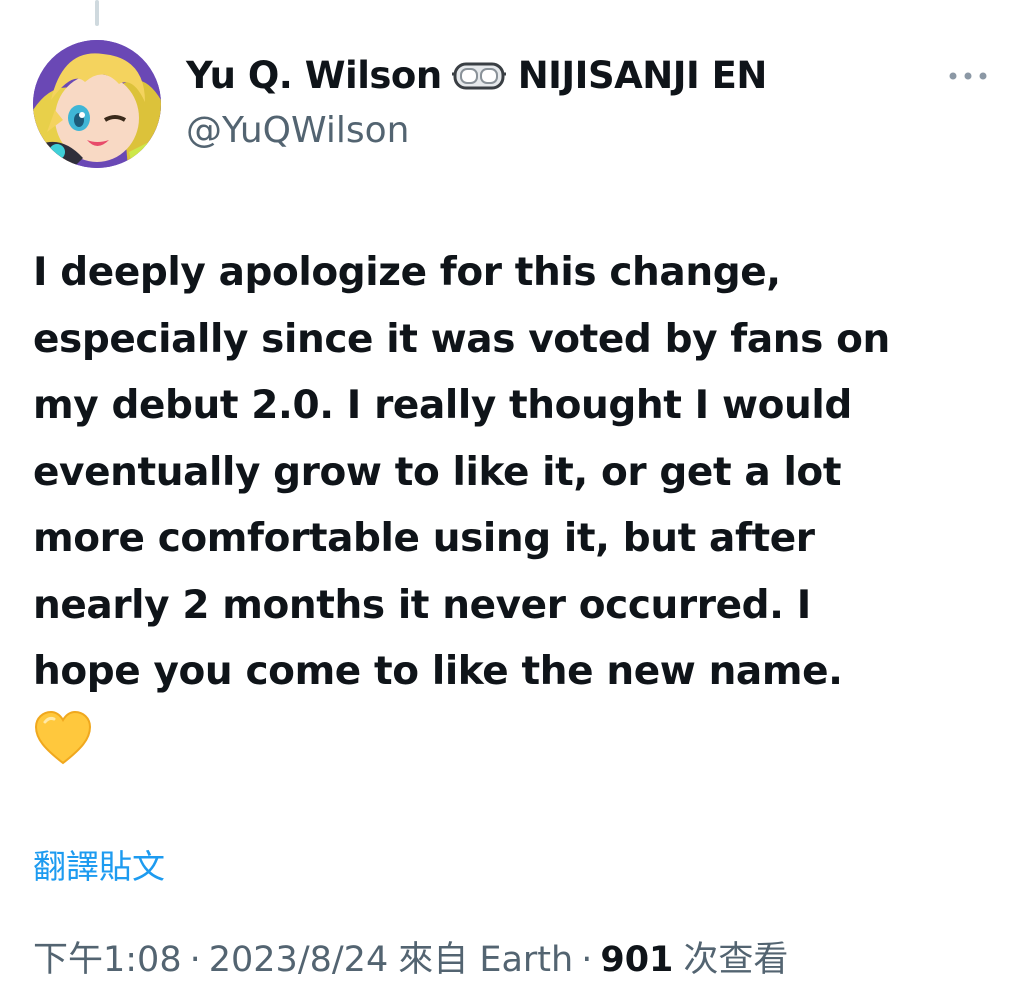 The height and width of the screenshot is (998, 1024). I want to click on avatar-image, so click(97, 104).